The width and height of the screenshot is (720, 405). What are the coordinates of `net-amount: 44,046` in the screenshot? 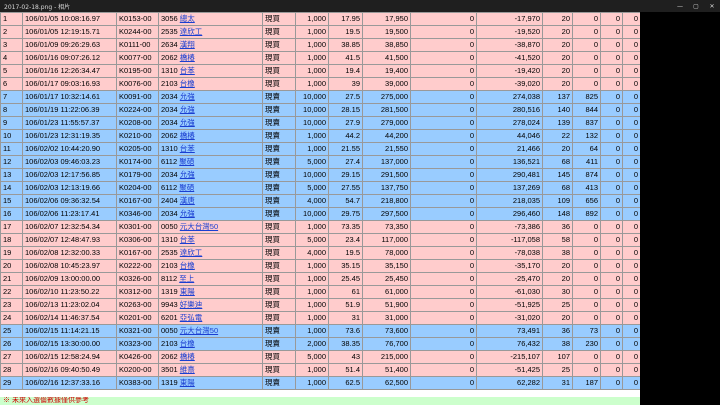 It's located at (509, 136).